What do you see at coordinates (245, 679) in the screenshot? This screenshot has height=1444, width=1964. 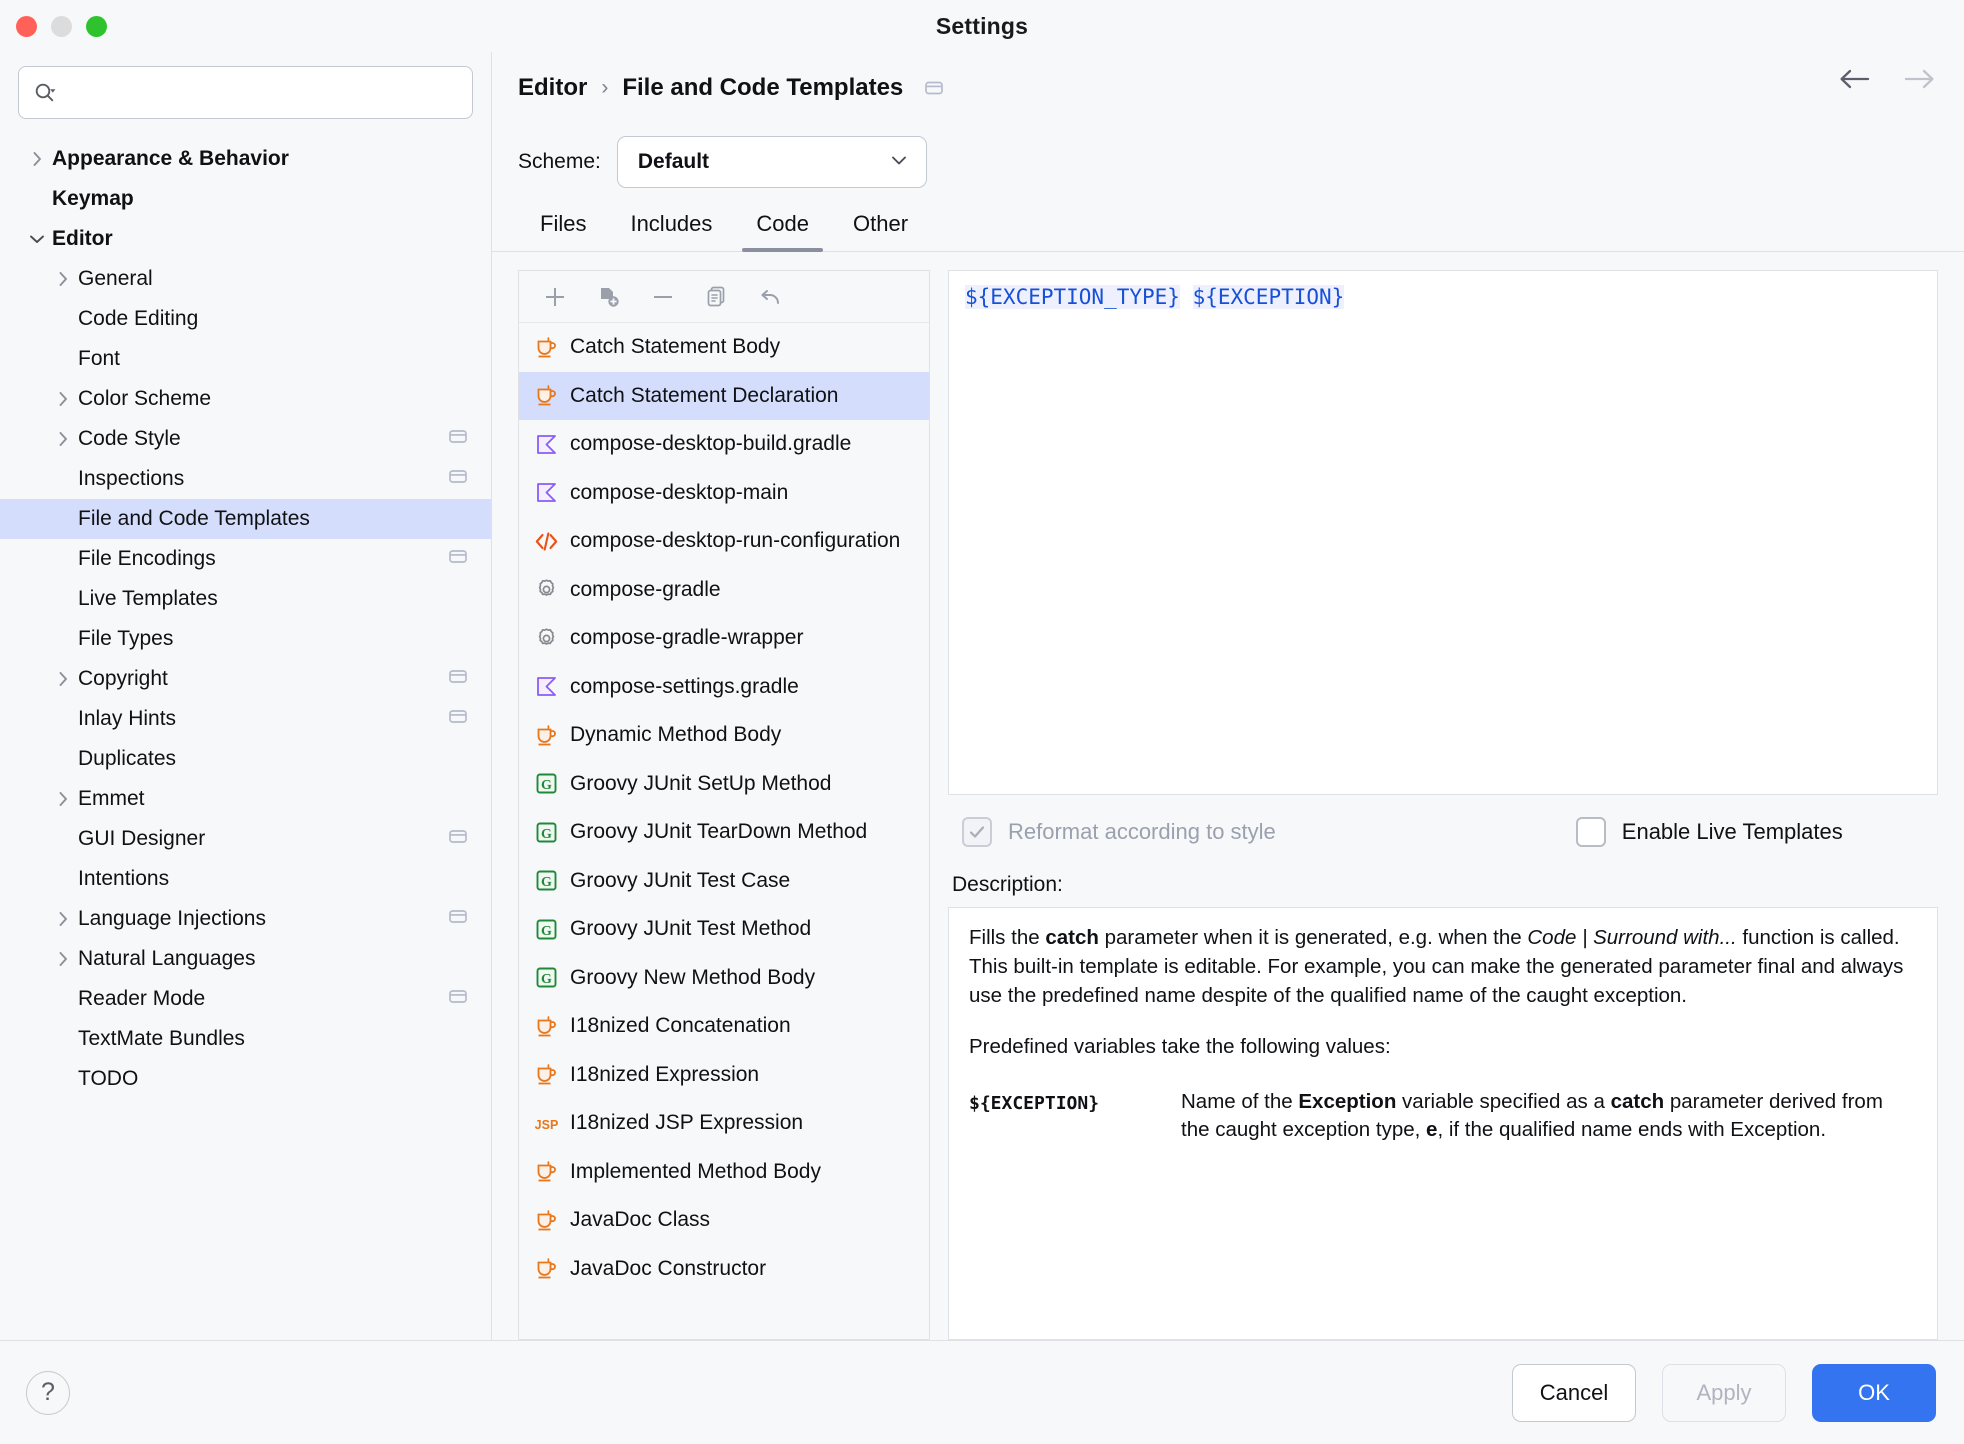 I see `sidebar-item-copyright: Copyright` at bounding box center [245, 679].